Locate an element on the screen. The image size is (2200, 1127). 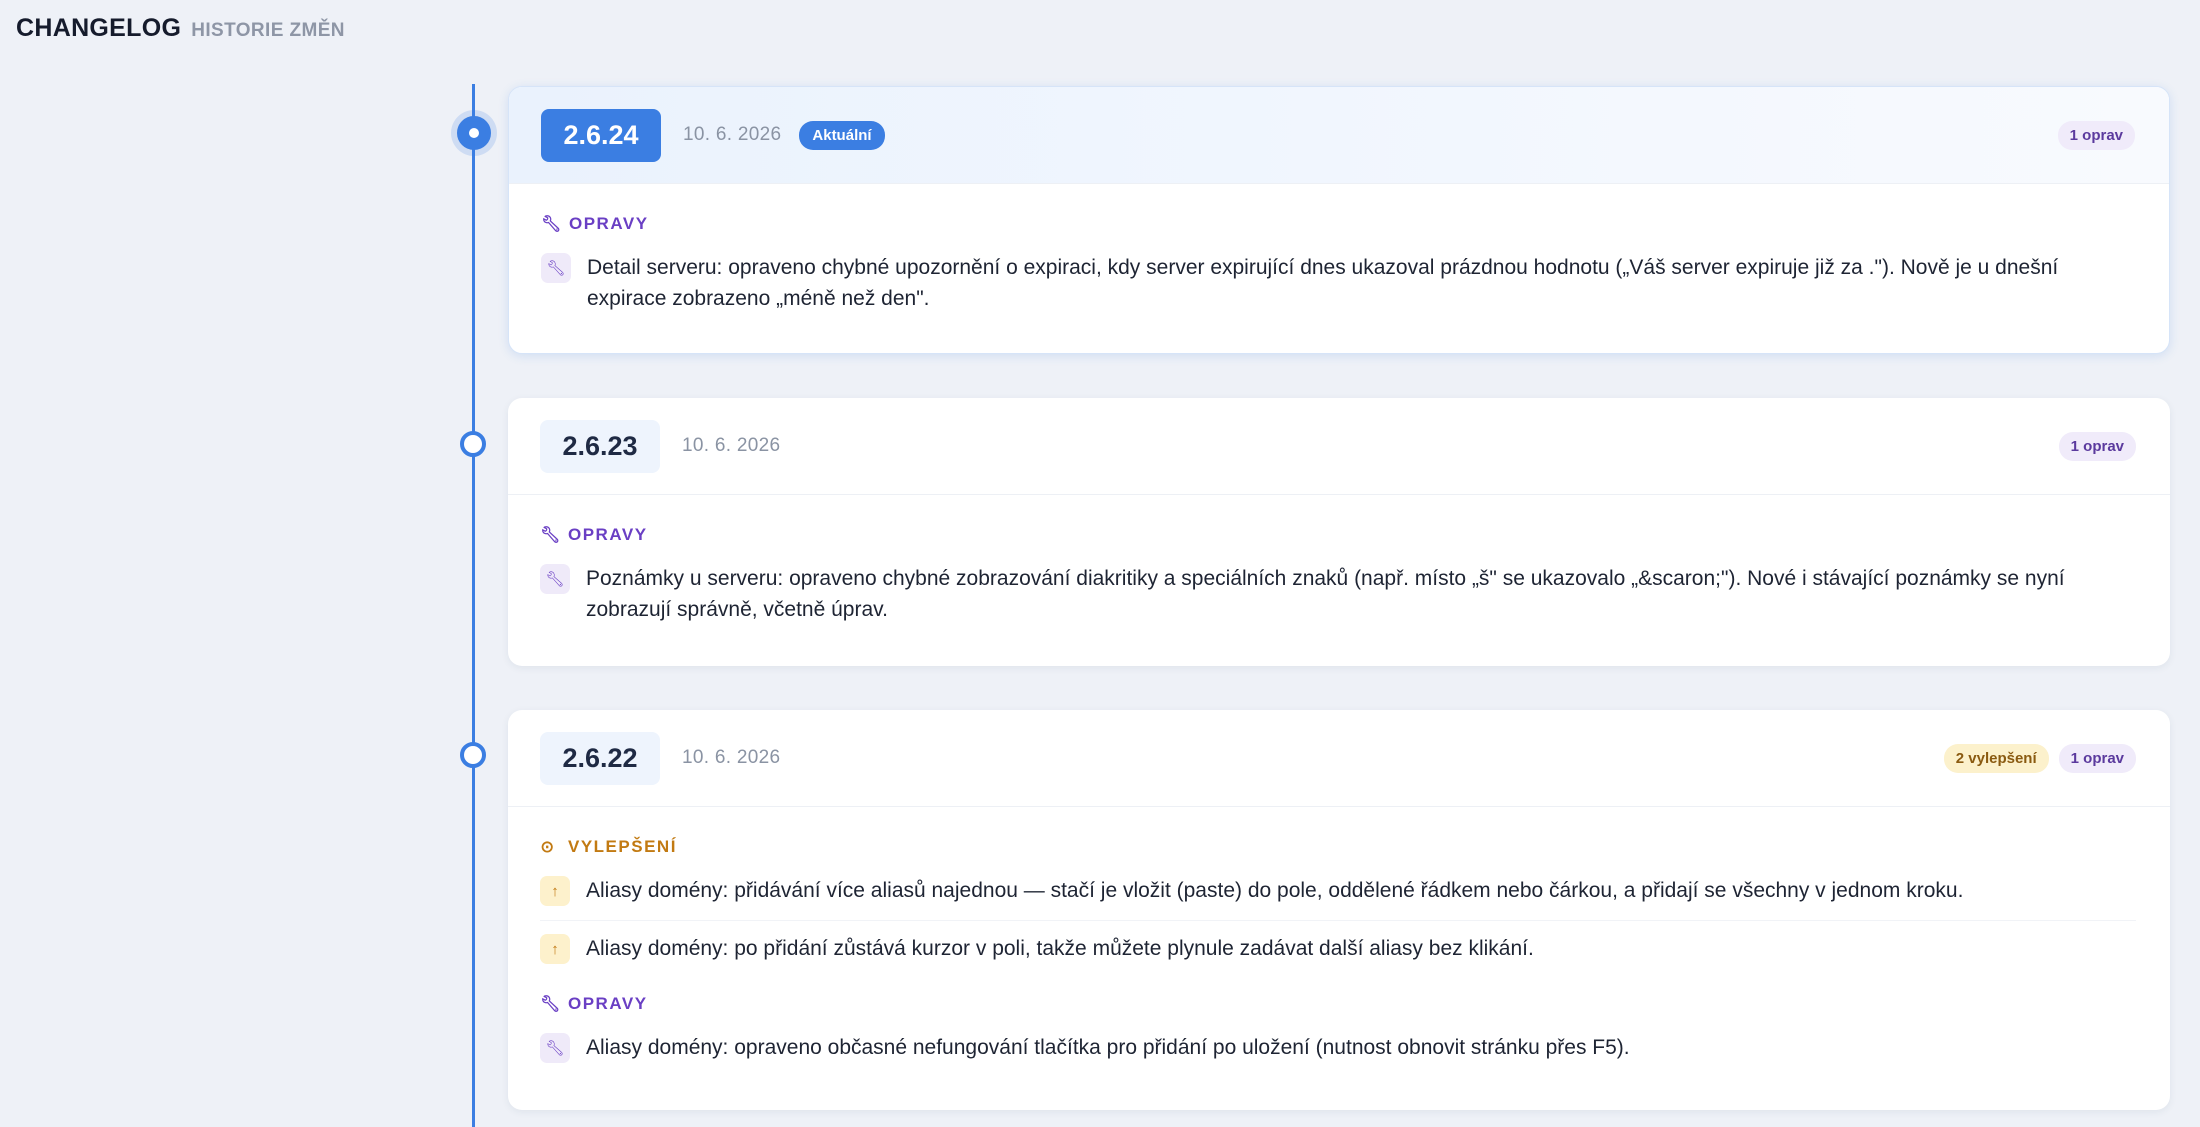
page-subtitle: HISTORIE ZMĚN is located at coordinates (268, 30).